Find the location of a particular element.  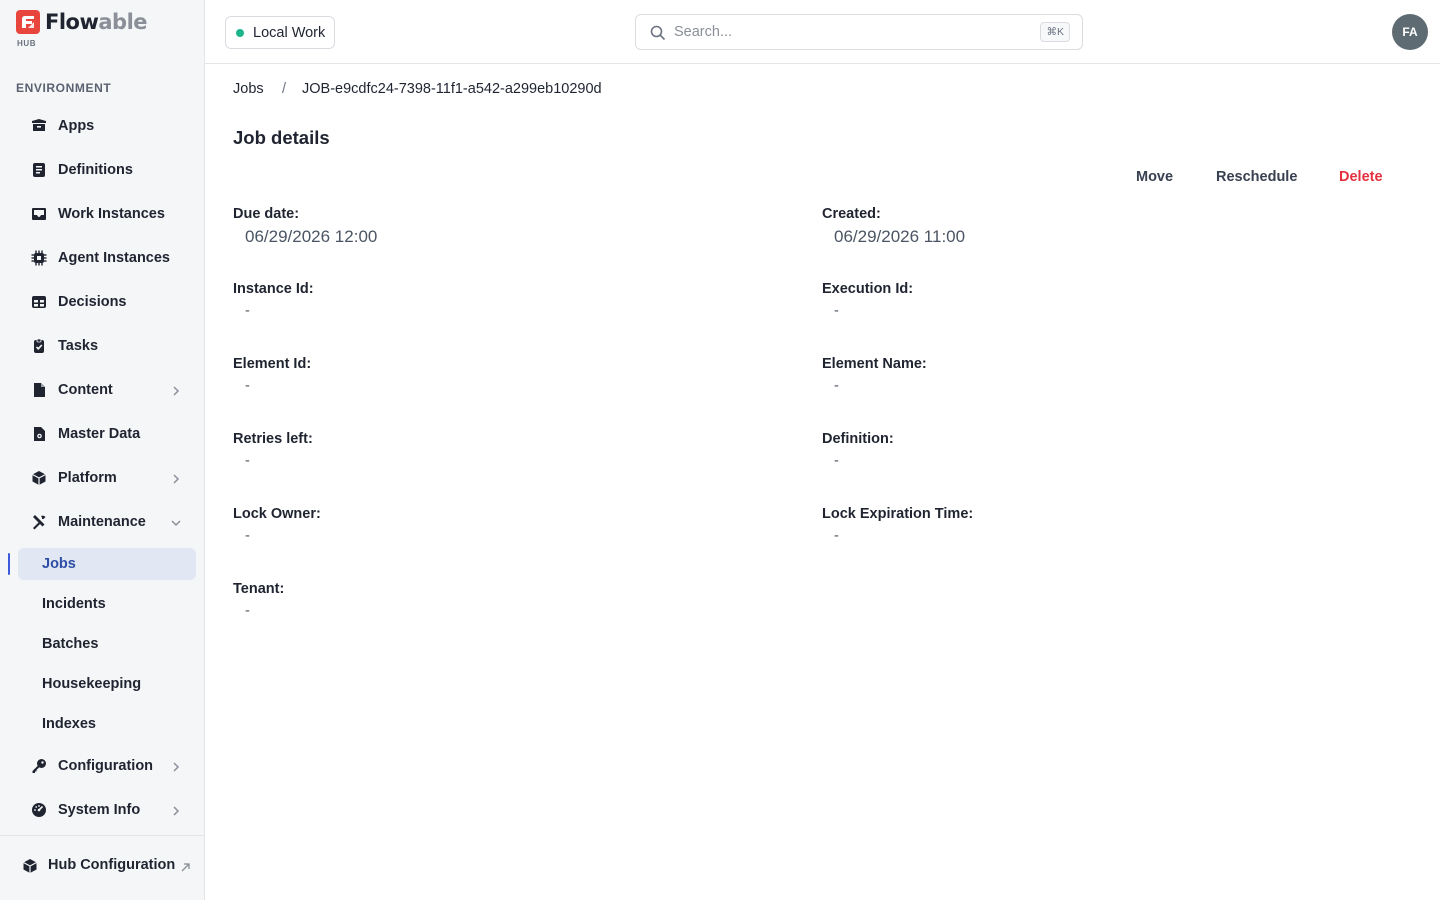

execution-id-label: Execution Id: is located at coordinates (868, 289).